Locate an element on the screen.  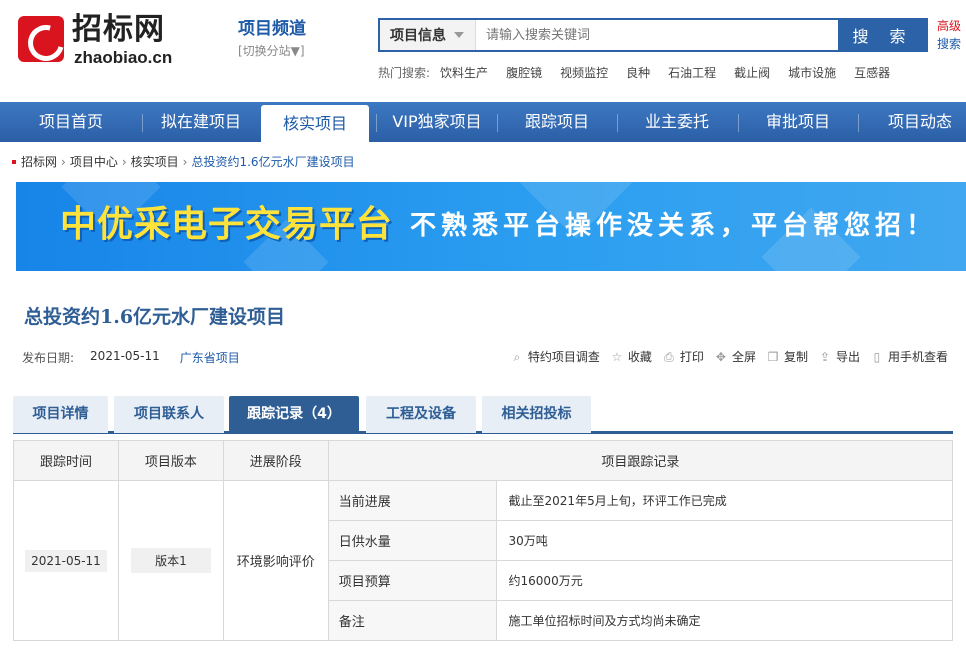
nav-item-vip: VIP独家项目 is located at coordinates (437, 122).